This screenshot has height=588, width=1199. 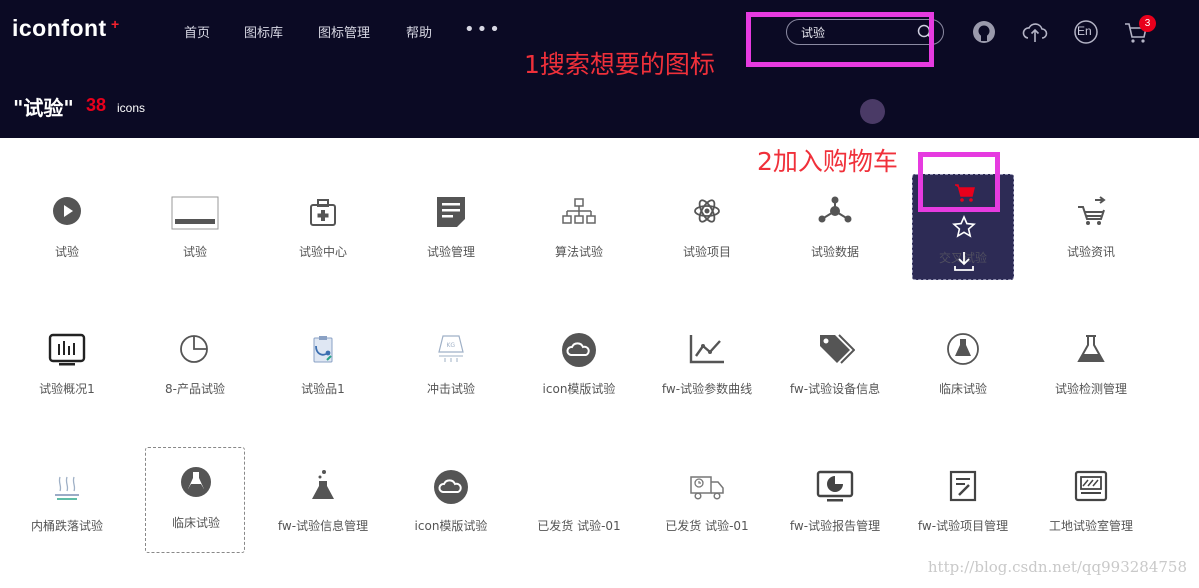 What do you see at coordinates (963, 349) in the screenshot?
I see `flask-circle-outline-icon` at bounding box center [963, 349].